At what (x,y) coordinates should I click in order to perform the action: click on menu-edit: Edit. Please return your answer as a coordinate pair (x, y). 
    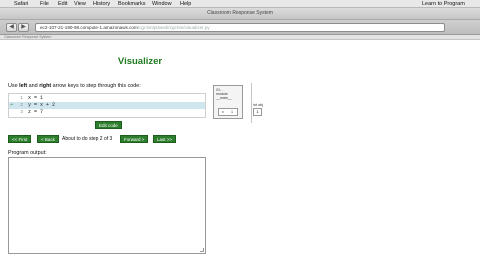
    Looking at the image, I should click on (62, 4).